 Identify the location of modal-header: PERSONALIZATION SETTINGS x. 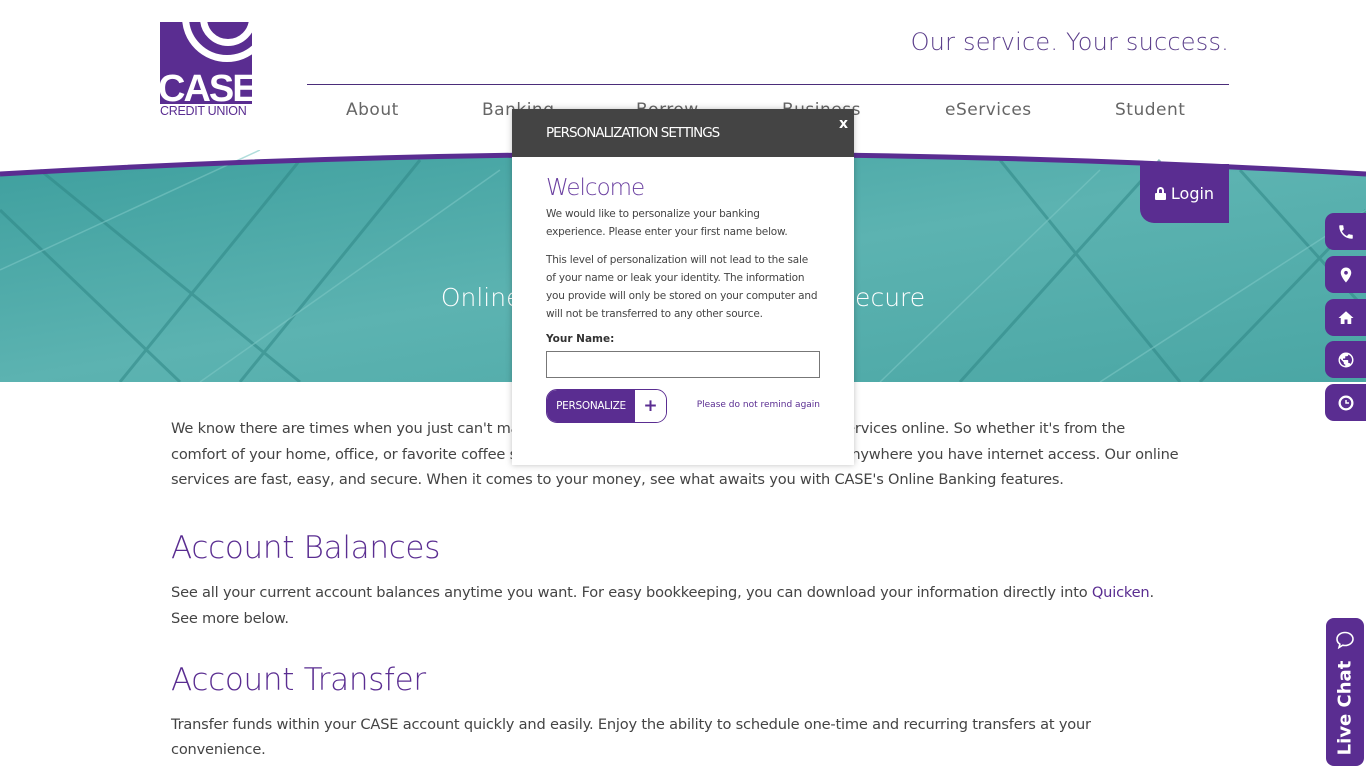
(683, 133).